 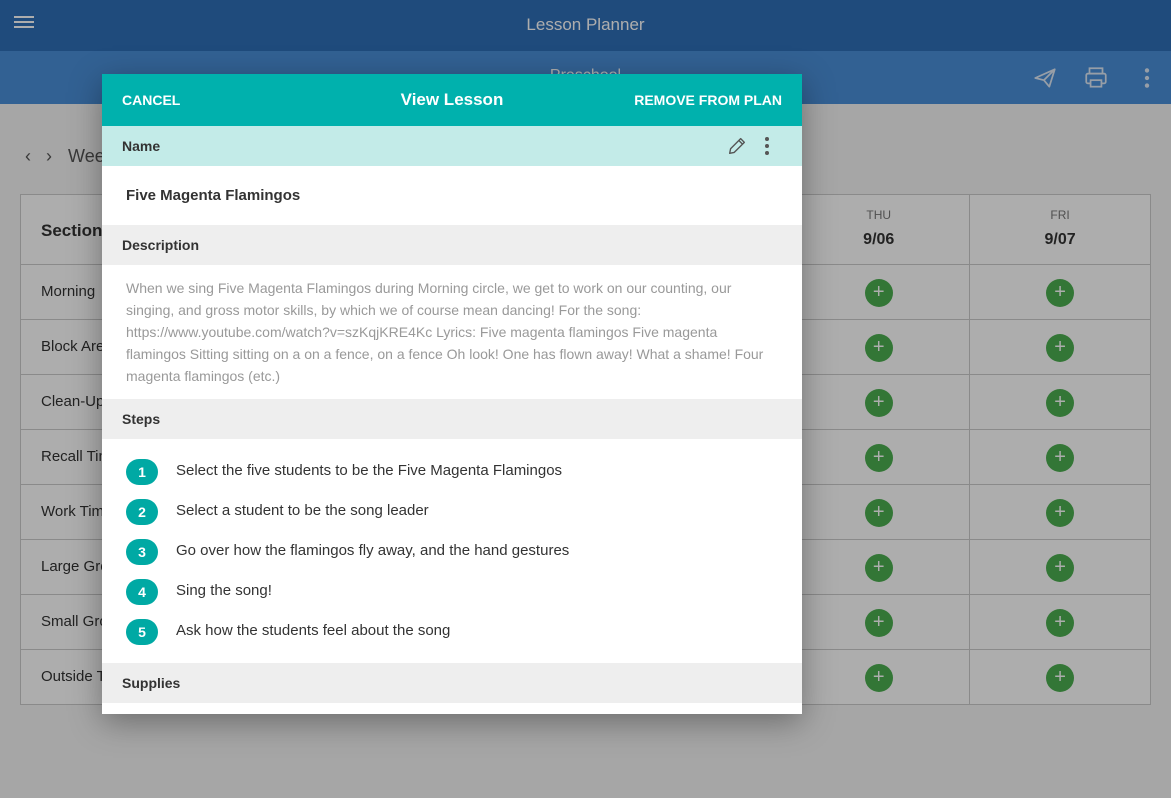 What do you see at coordinates (213, 195) in the screenshot?
I see `lesson-name: Five Magenta Flamingos` at bounding box center [213, 195].